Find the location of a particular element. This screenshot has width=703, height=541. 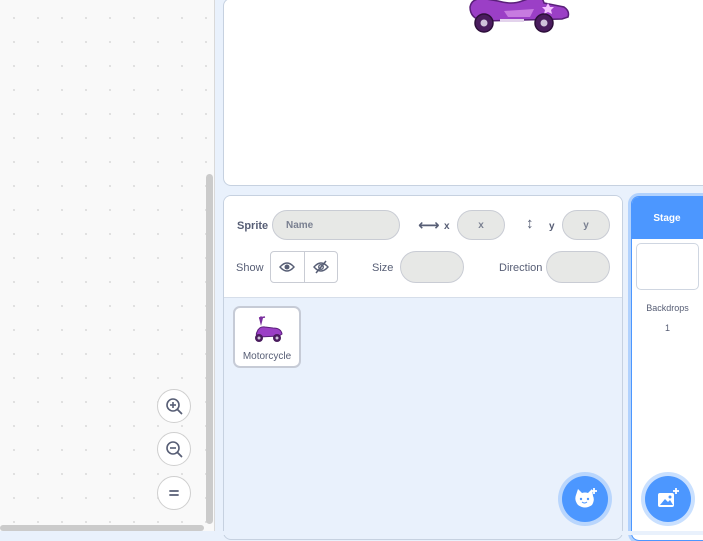

motorcycle-thumbnail is located at coordinates (269, 329).